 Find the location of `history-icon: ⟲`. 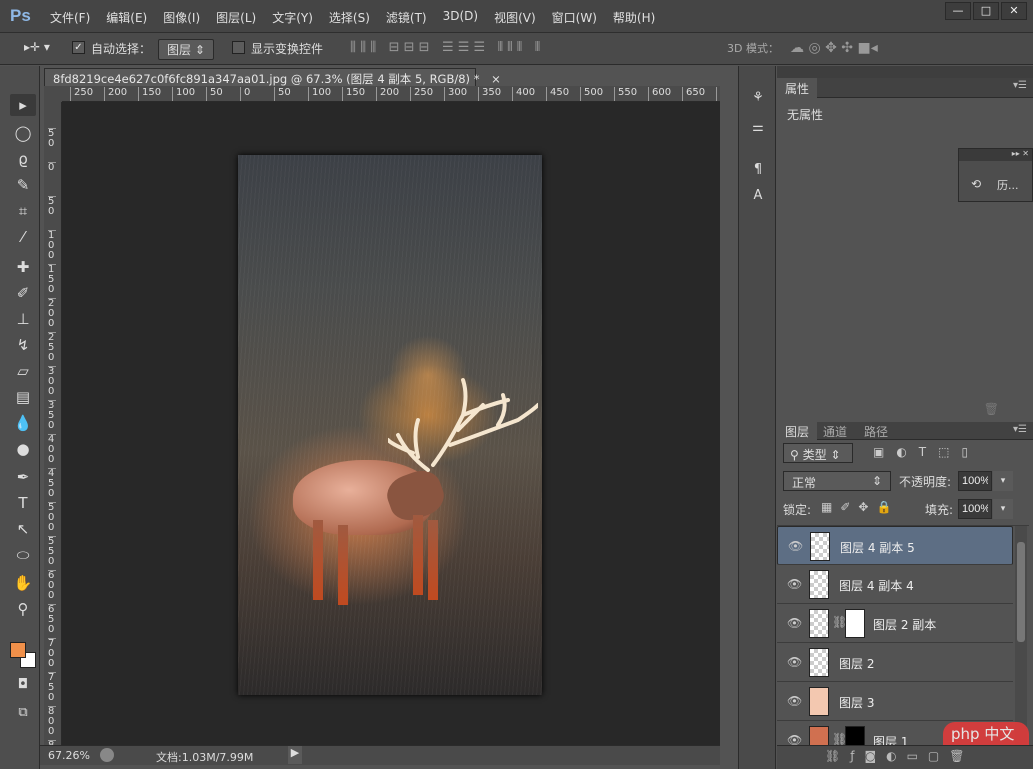

history-icon: ⟲ is located at coordinates (976, 184).